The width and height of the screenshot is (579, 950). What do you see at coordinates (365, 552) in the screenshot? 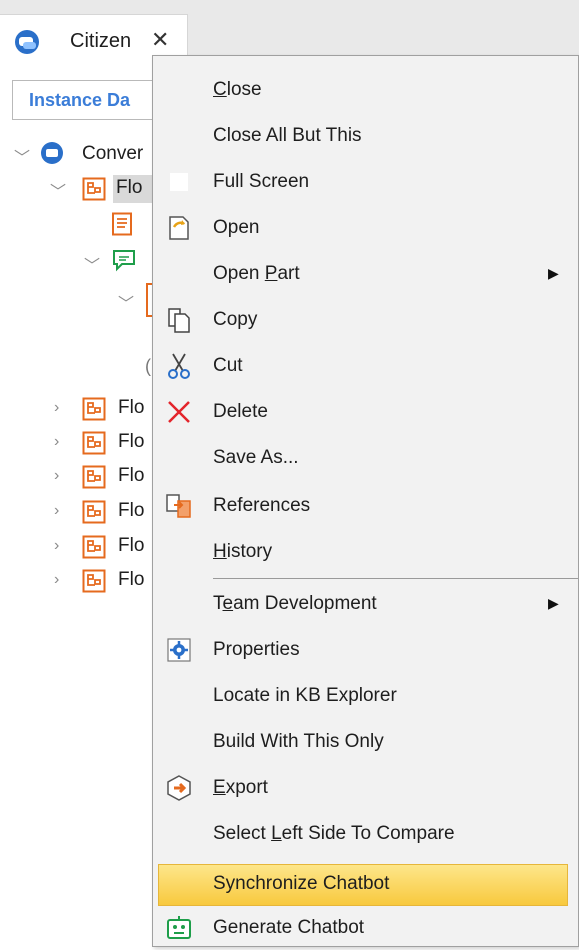
I see `menu-item-history: History` at bounding box center [365, 552].